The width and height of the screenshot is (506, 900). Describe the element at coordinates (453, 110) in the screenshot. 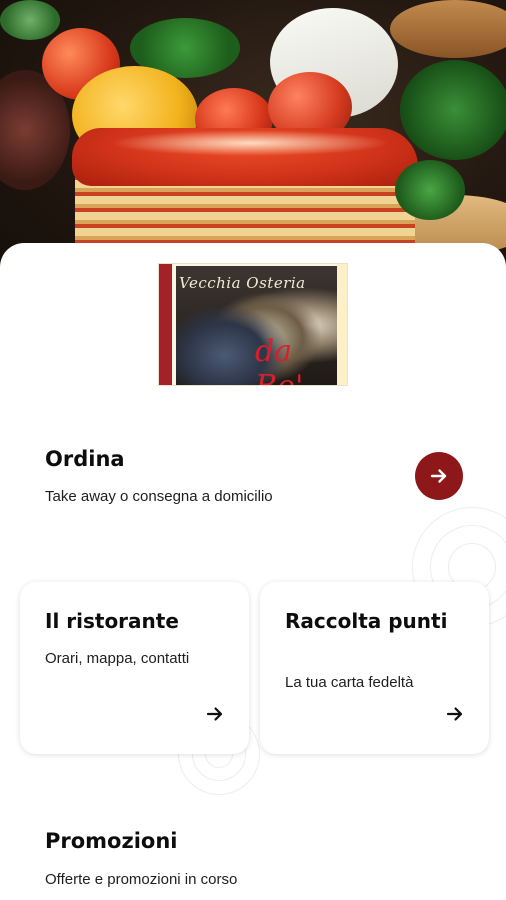

I see `lettuce-decoration` at that location.